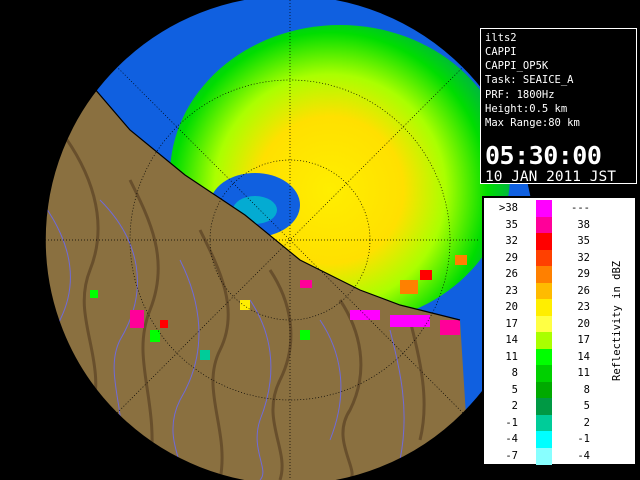 The height and width of the screenshot is (480, 640). Describe the element at coordinates (583, 290) in the screenshot. I see `legend-upper-bound: 26` at that location.